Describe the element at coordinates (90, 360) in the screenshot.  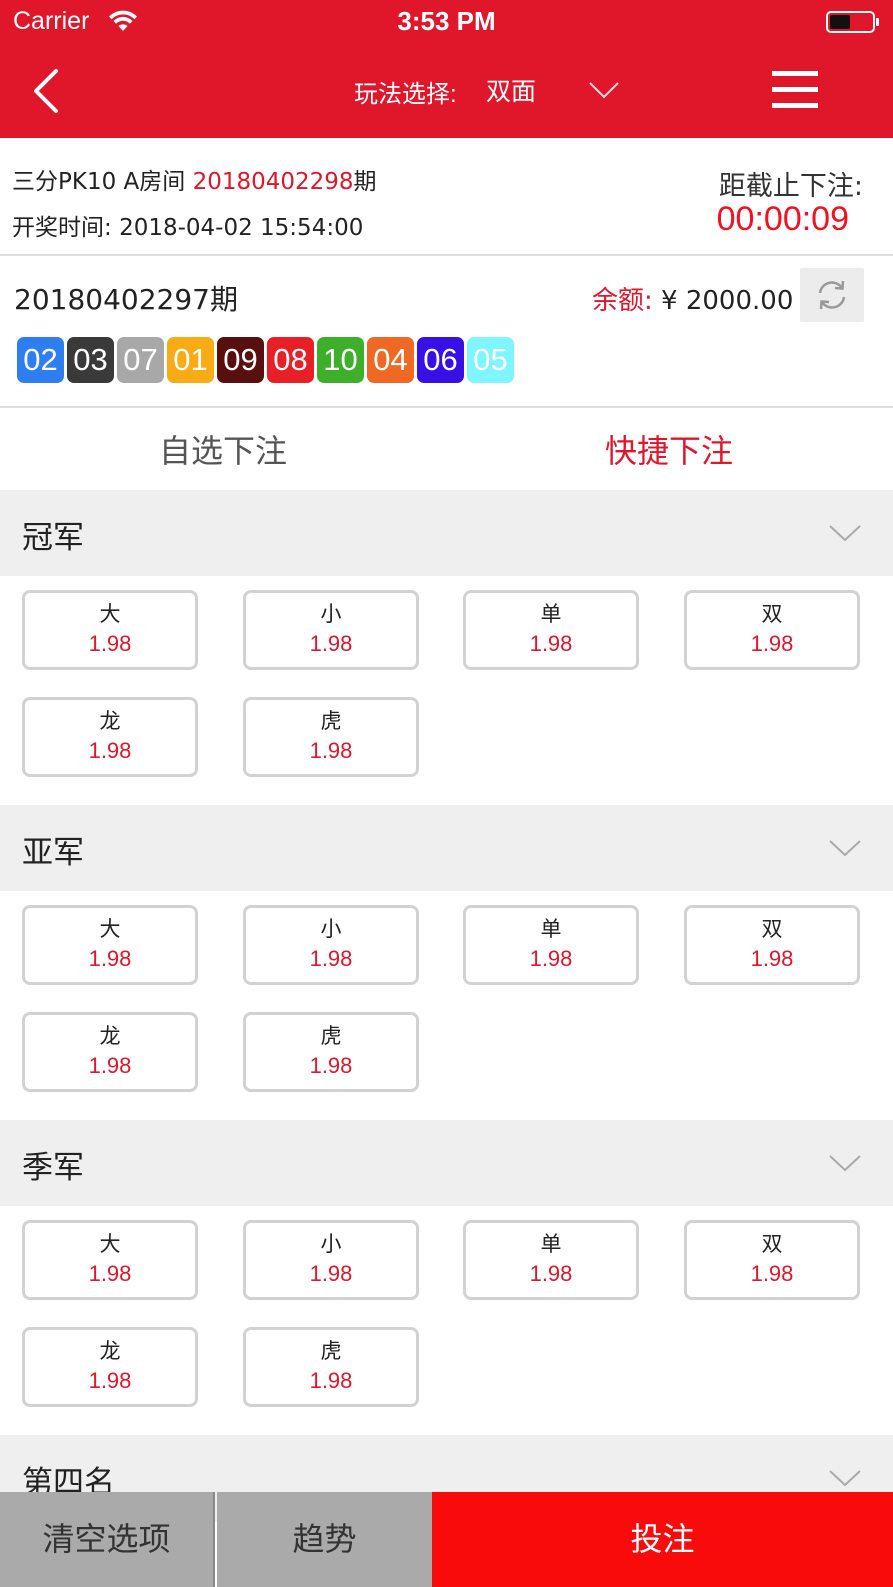
I see `result-ball: 03` at that location.